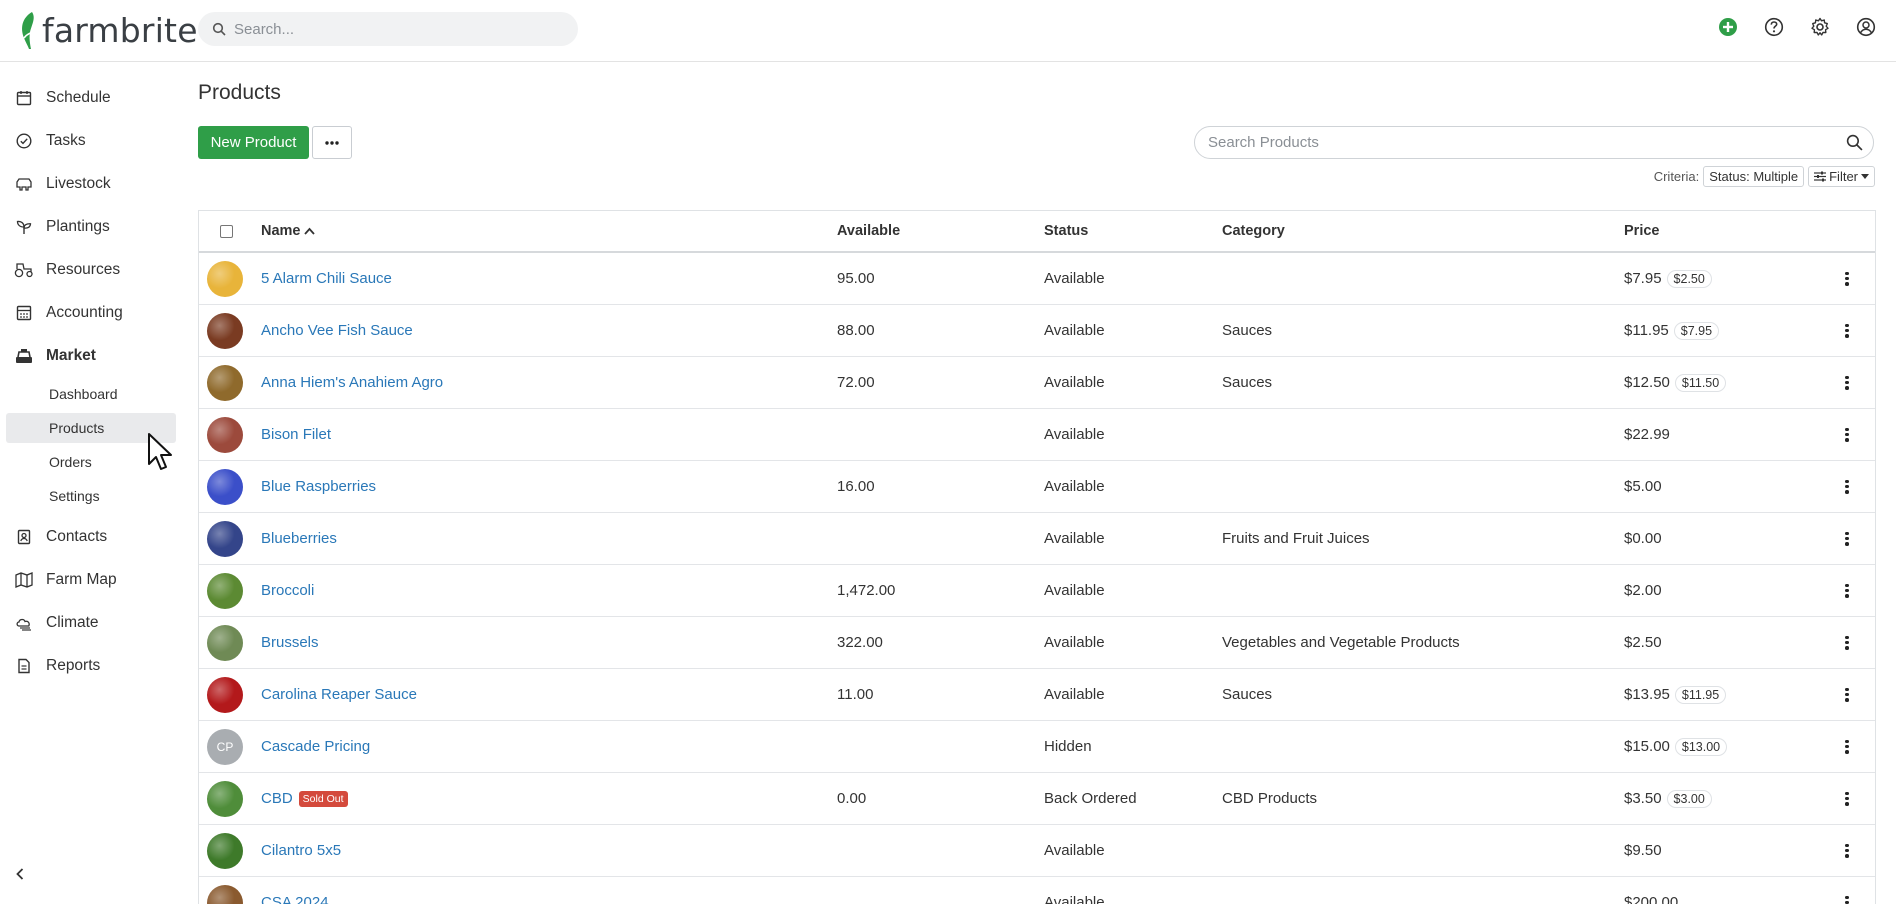  What do you see at coordinates (73, 665) in the screenshot?
I see `sidebar-item-label: Reports` at bounding box center [73, 665].